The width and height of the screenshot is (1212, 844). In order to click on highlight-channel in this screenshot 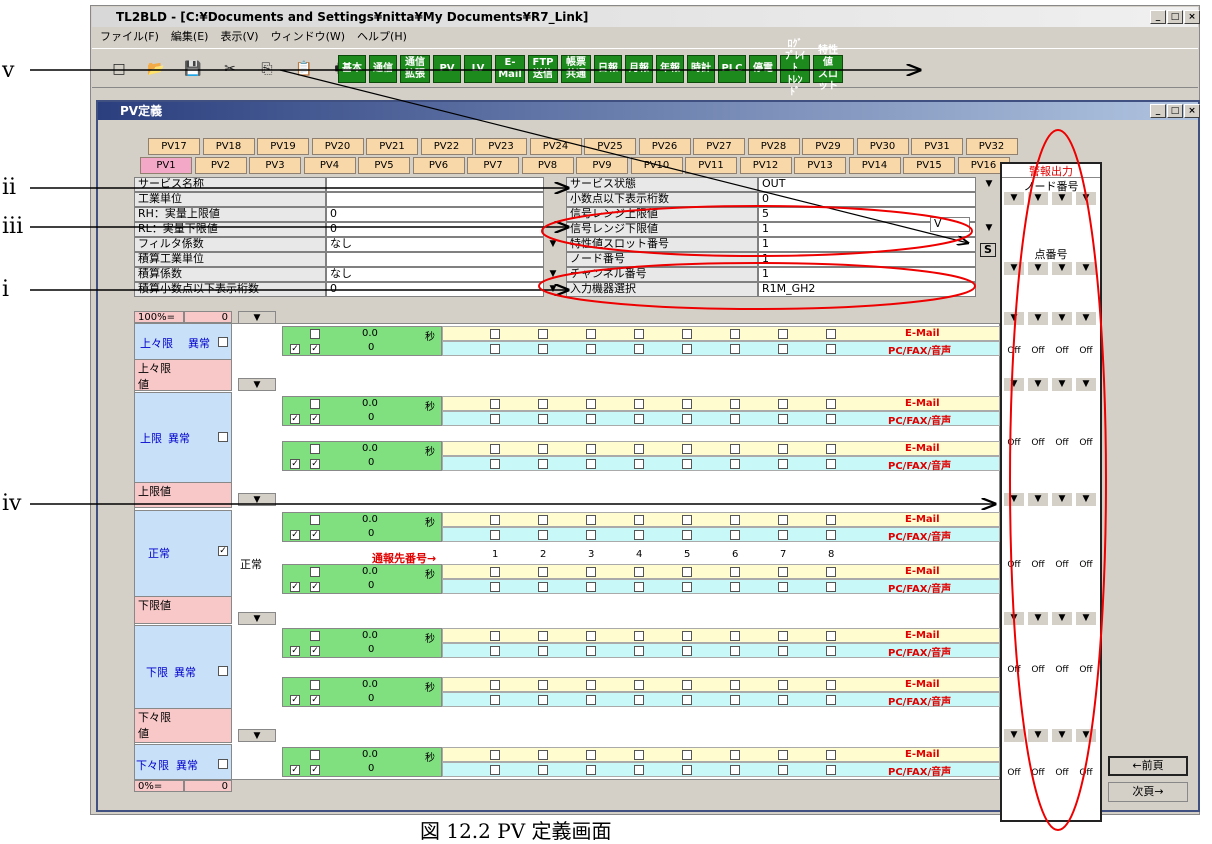, I will do `click(757, 286)`.